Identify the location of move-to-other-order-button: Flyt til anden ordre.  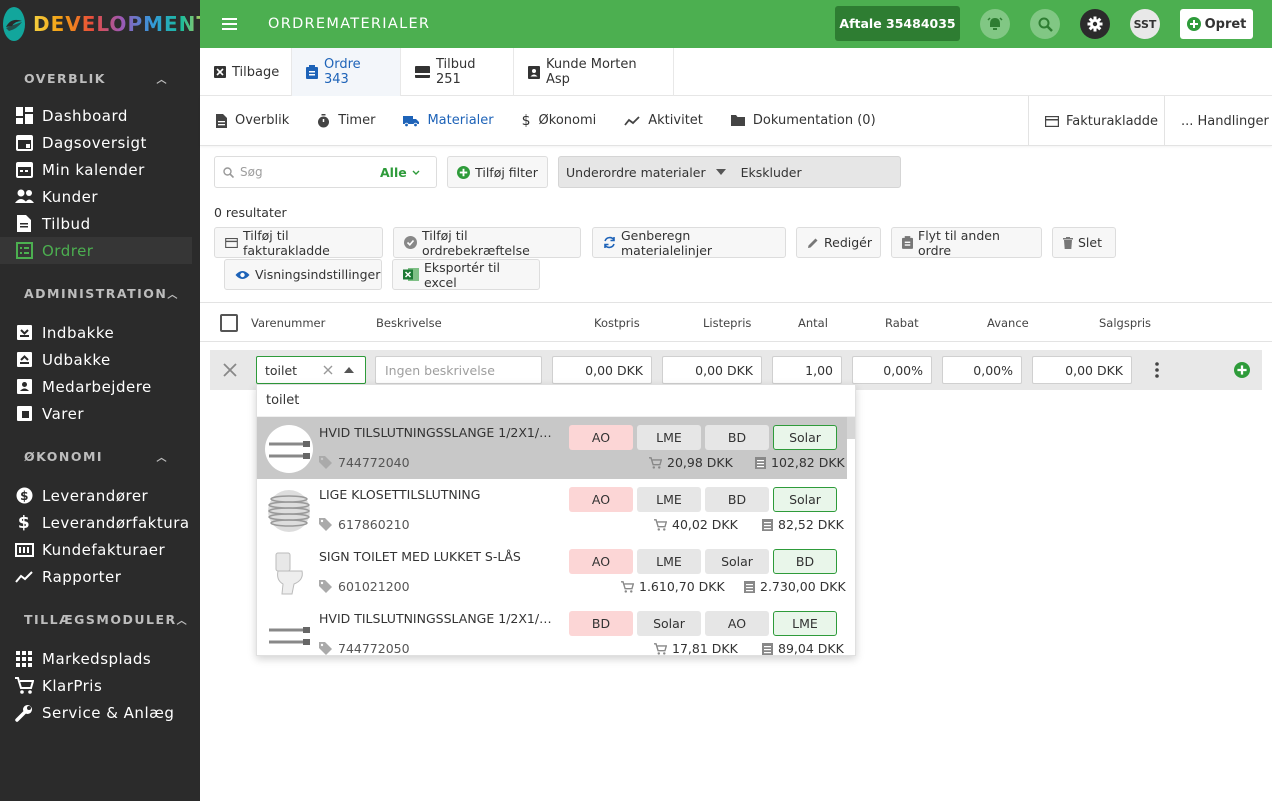
(966, 242).